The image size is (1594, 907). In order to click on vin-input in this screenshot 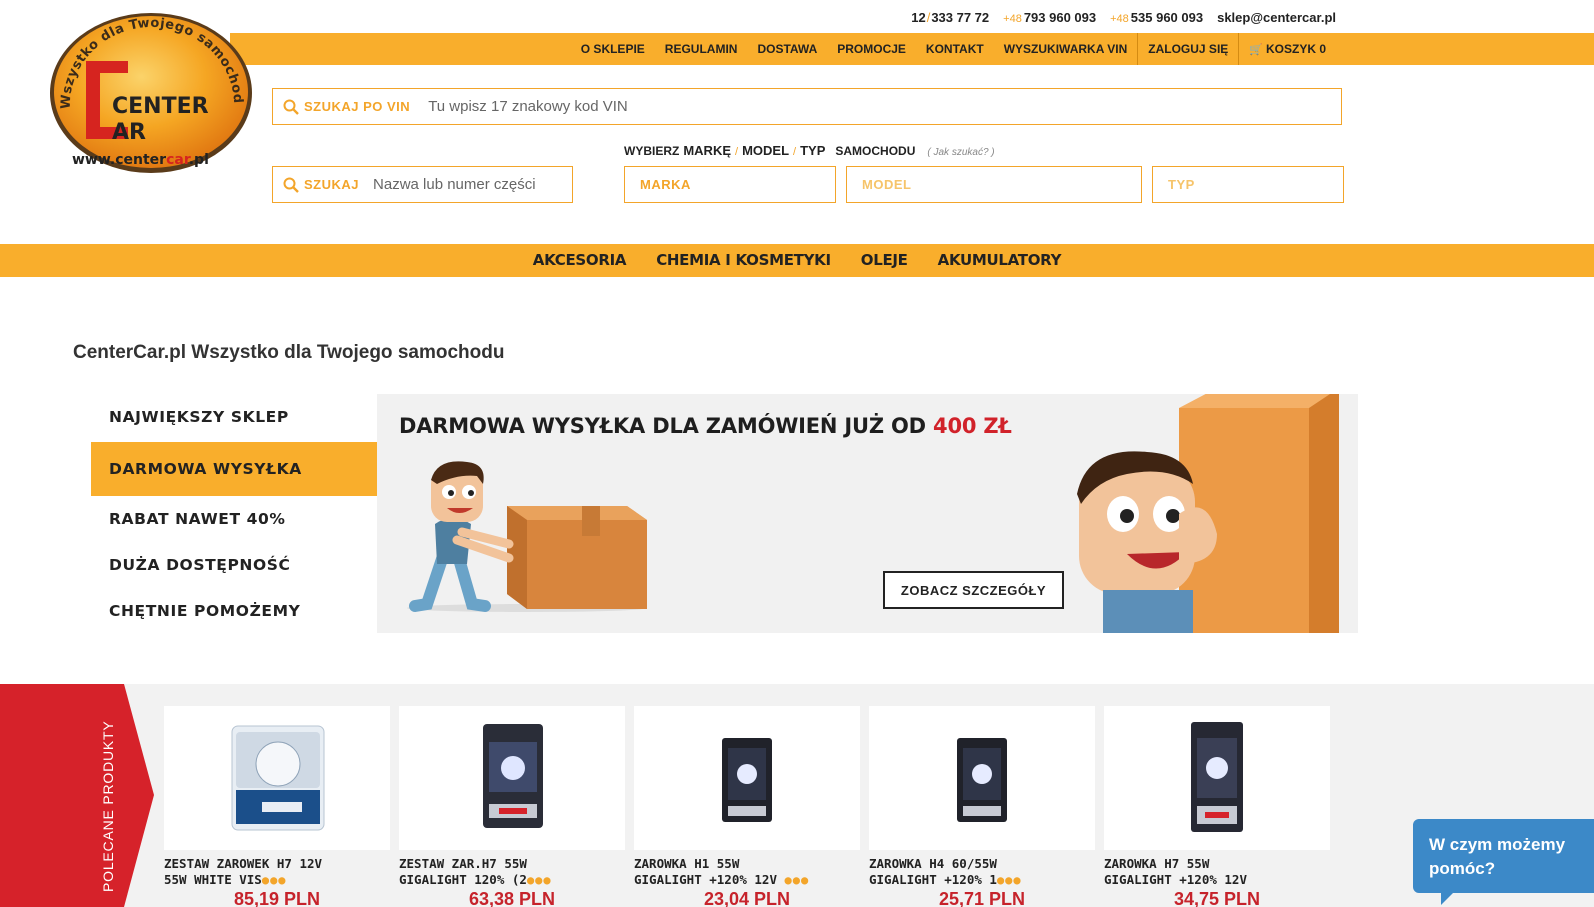, I will do `click(868, 106)`.